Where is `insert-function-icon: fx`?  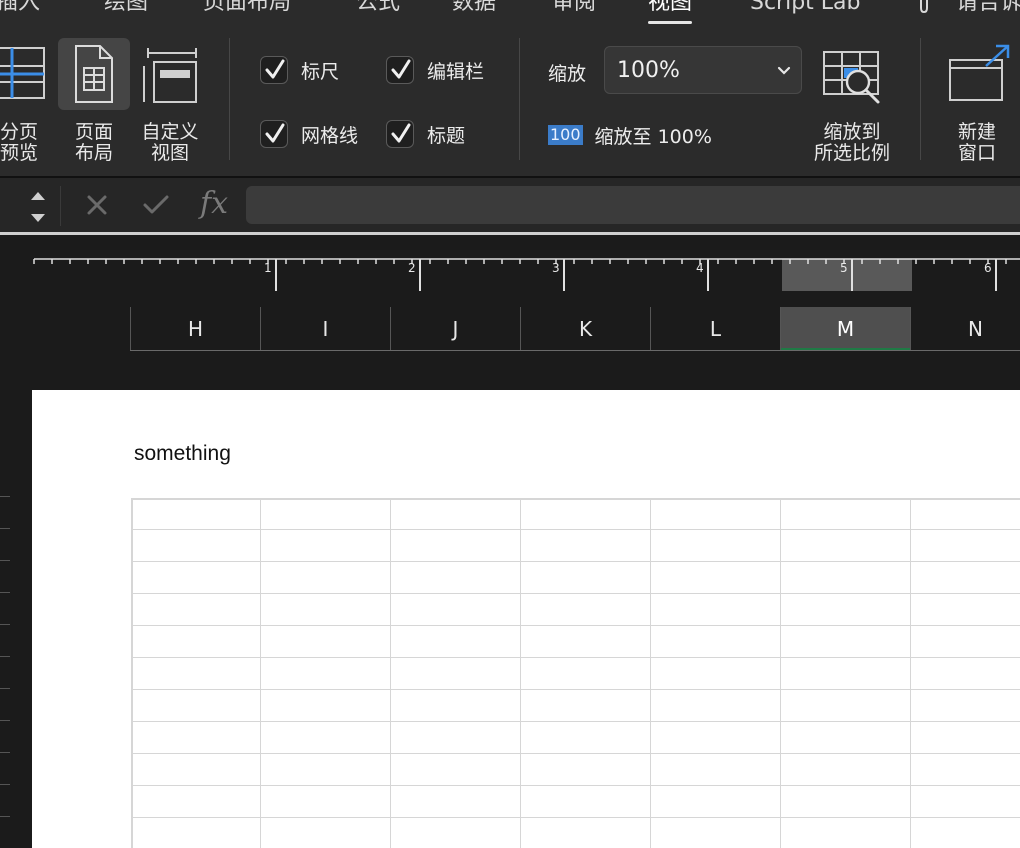
insert-function-icon: fx is located at coordinates (214, 203).